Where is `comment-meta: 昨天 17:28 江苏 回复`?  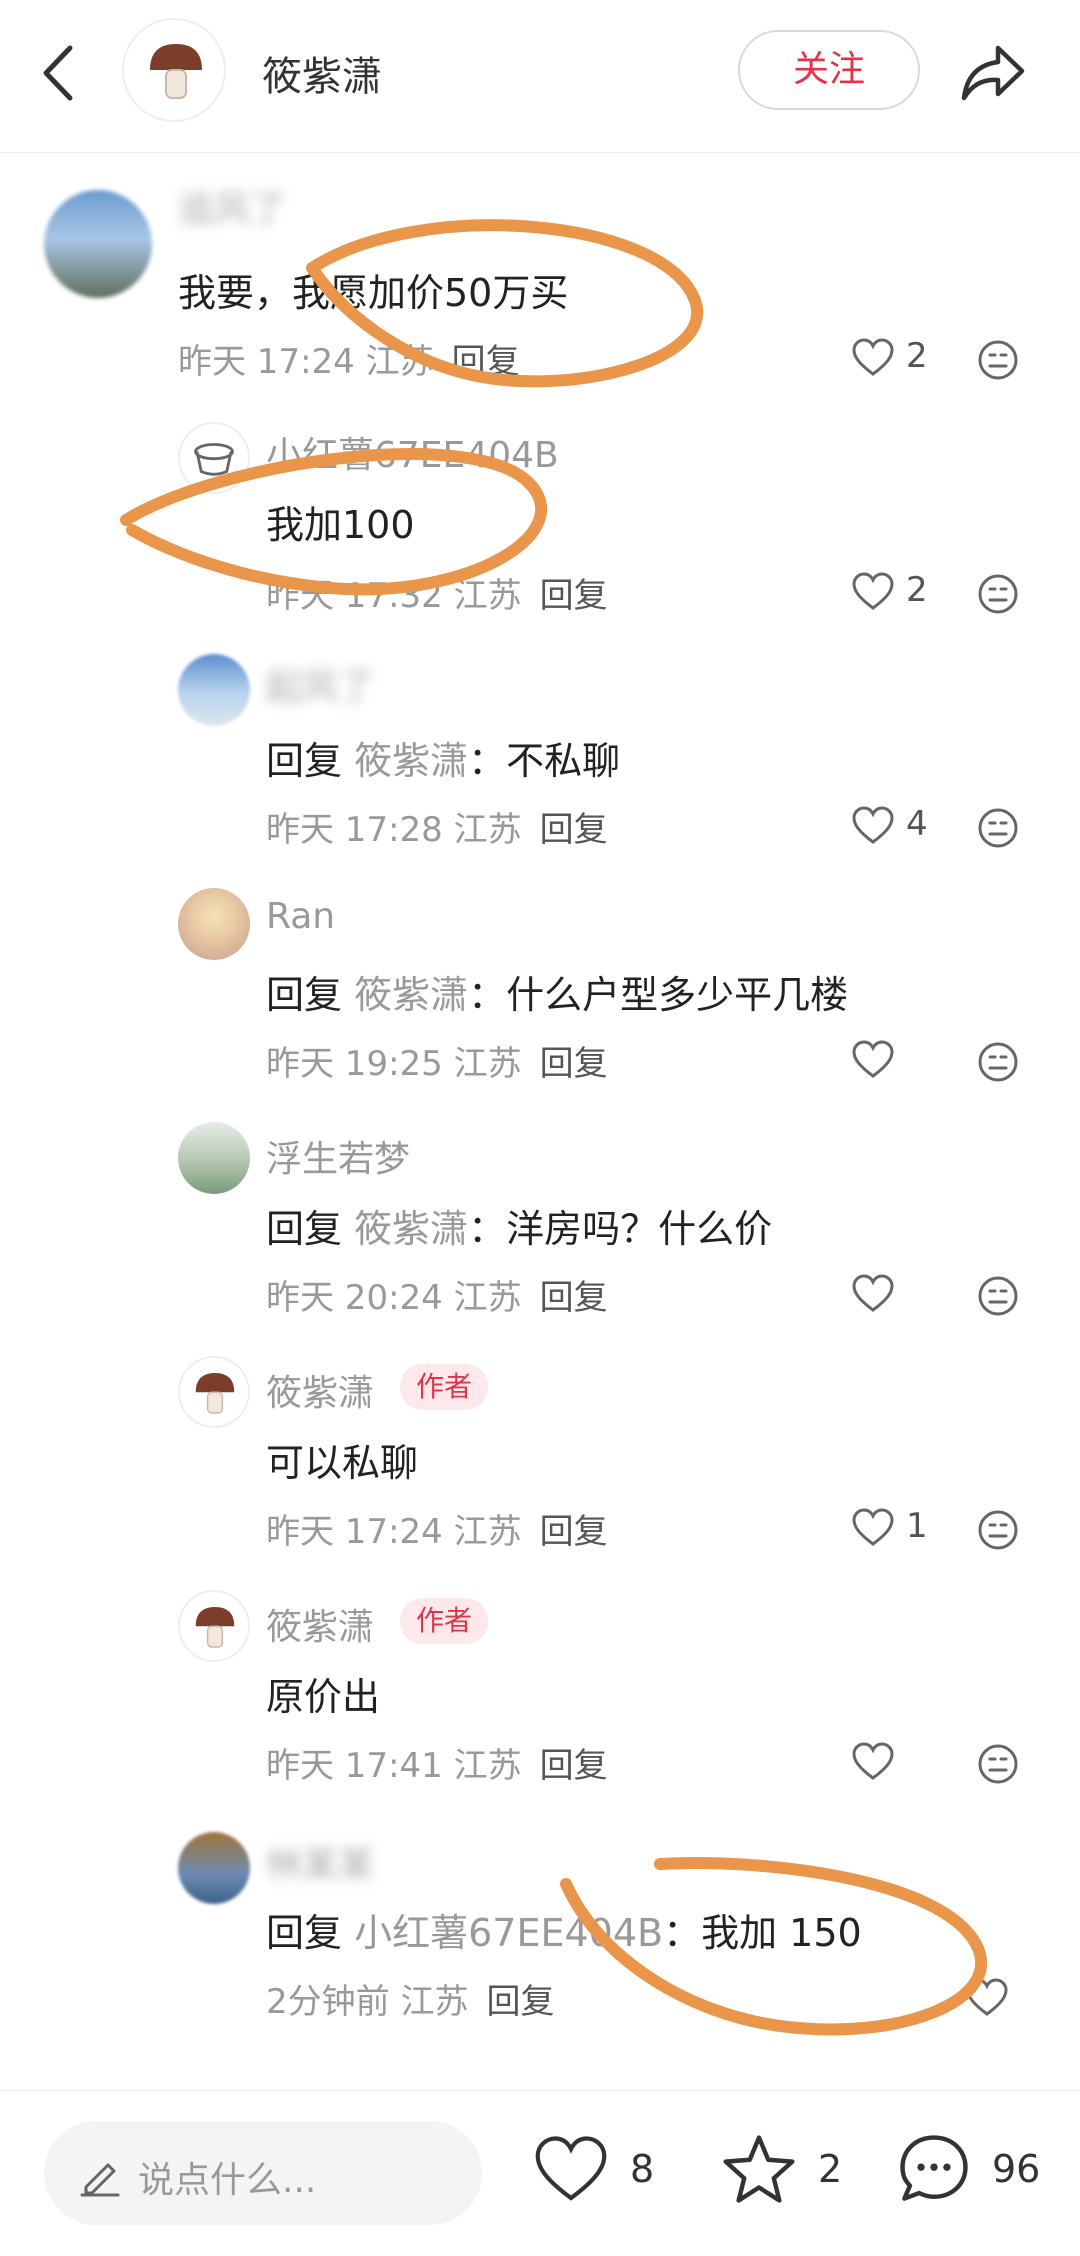
comment-meta: 昨天 17:28 江苏 回复 is located at coordinates (437, 826).